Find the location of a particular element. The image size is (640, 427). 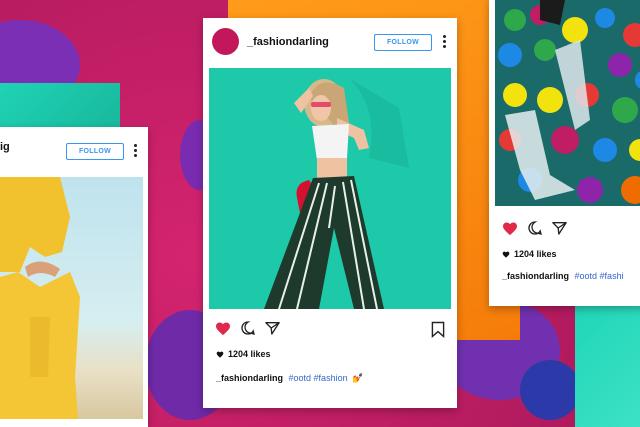

post-header: ig is located at coordinates (5, 147).